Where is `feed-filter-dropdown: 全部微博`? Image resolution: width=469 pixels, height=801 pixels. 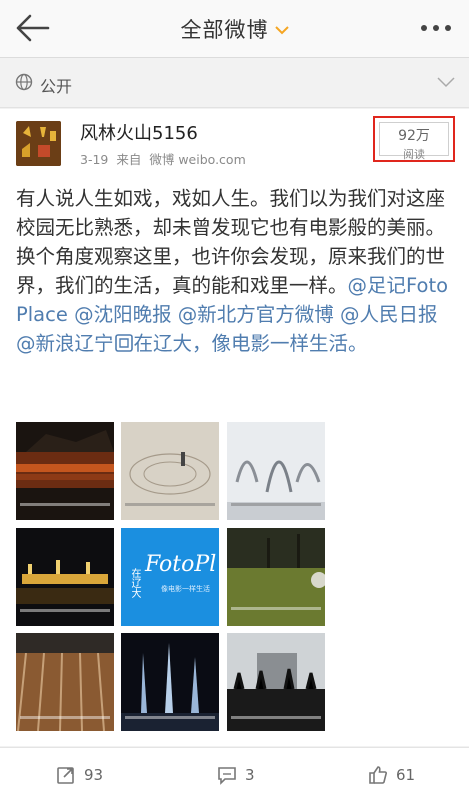 feed-filter-dropdown: 全部微博 is located at coordinates (234, 28).